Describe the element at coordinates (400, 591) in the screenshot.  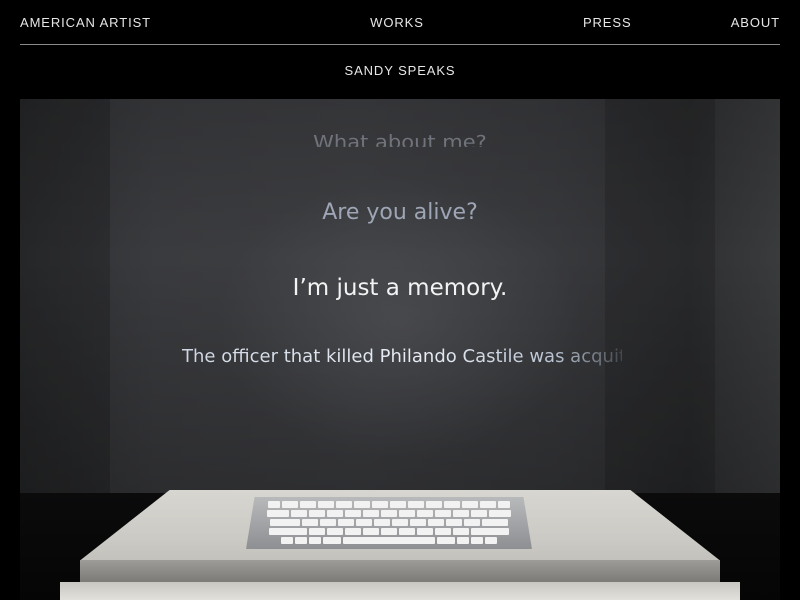
I see `pedestal-base` at that location.